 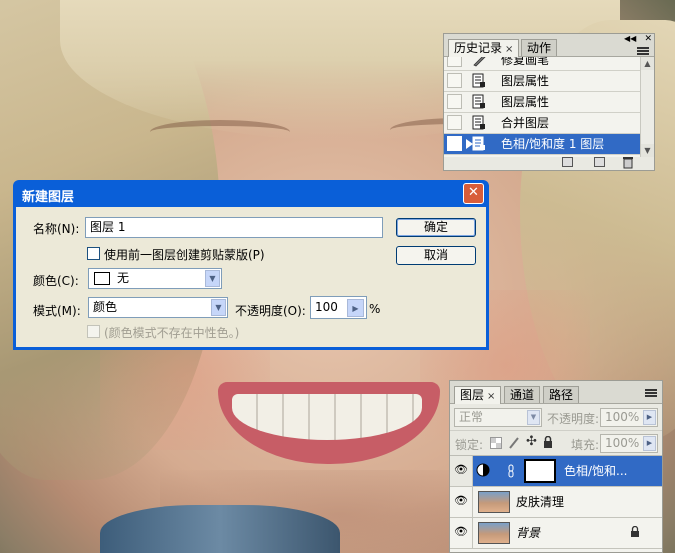 I want to click on name-field-value: 图层 1, so click(x=108, y=227).